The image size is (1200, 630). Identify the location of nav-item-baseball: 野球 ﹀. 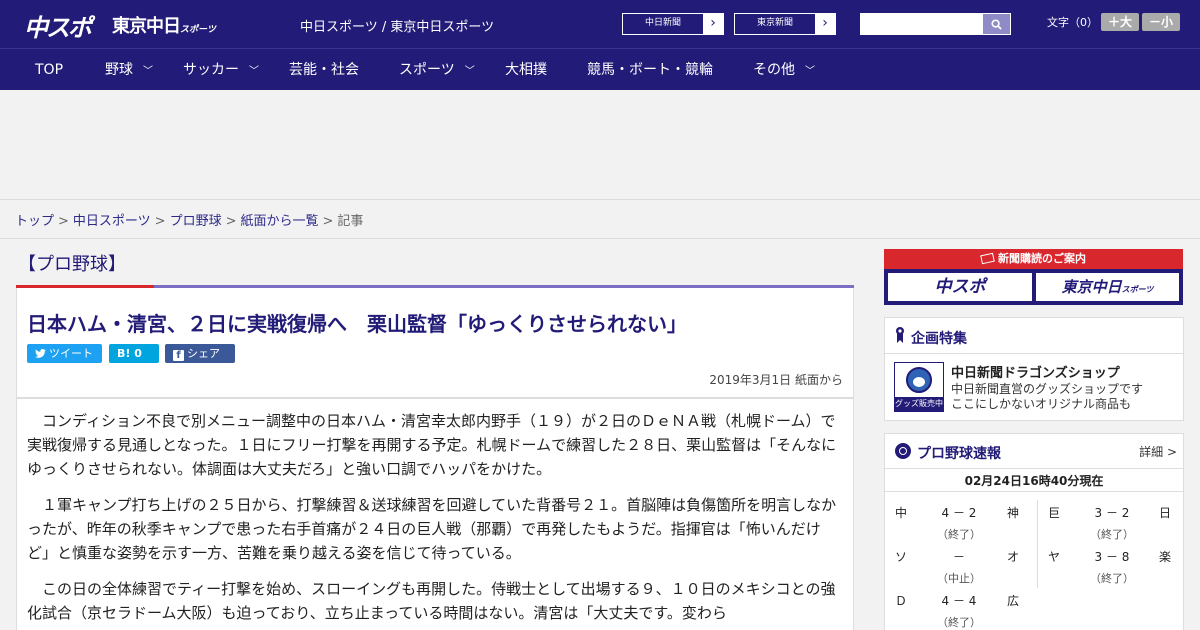
(129, 70).